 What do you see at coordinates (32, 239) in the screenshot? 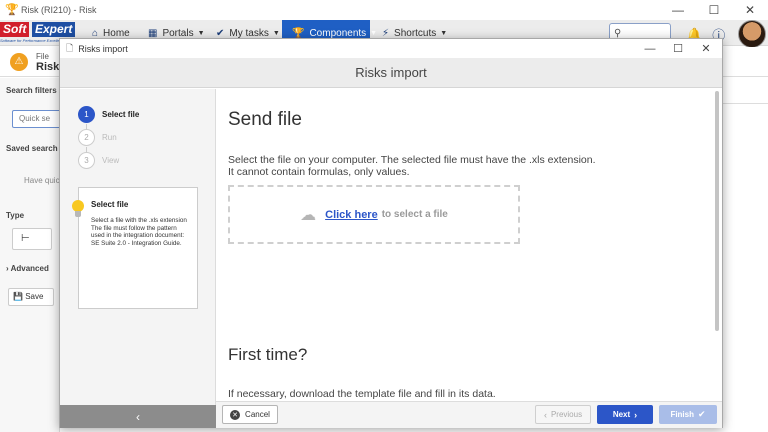
I see `type-tree-button: ⊢` at bounding box center [32, 239].